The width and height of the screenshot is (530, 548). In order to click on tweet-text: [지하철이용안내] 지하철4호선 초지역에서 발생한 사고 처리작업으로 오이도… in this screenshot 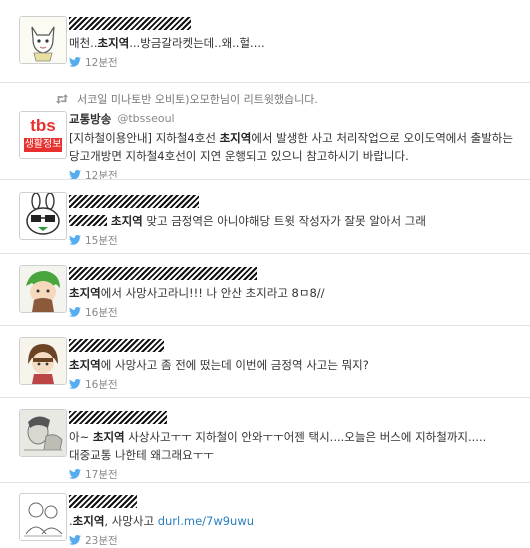, I will do `click(291, 147)`.